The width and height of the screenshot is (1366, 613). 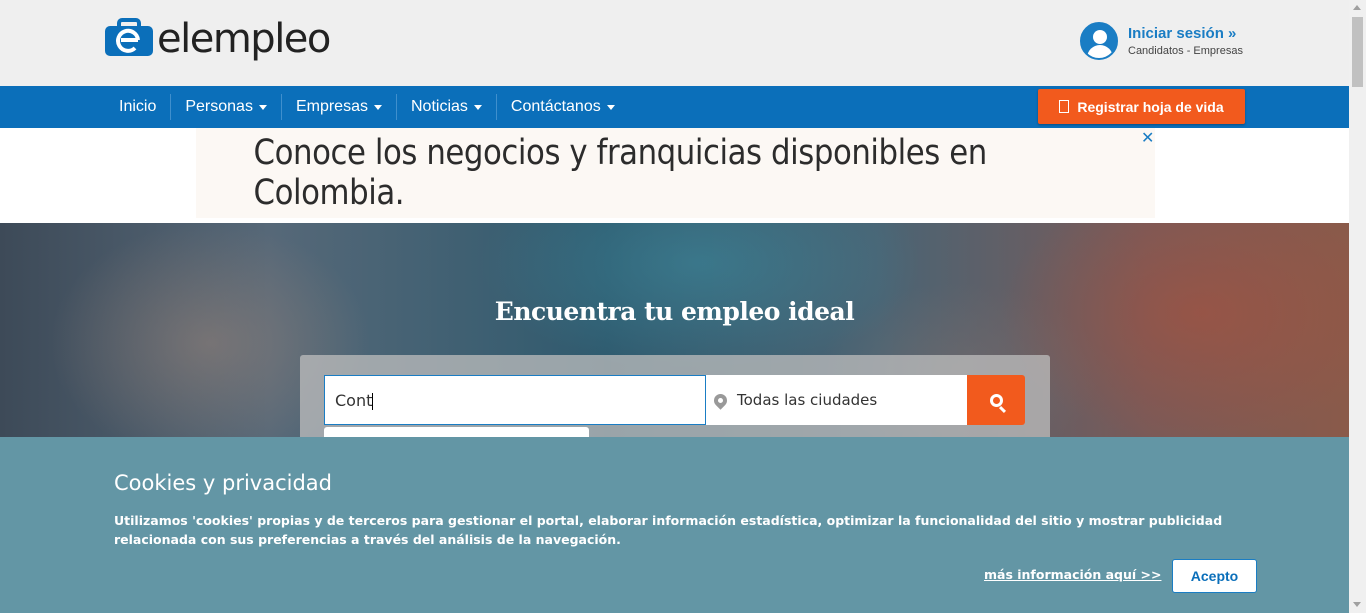 I want to click on city-select: Todas las ciudades, so click(x=837, y=400).